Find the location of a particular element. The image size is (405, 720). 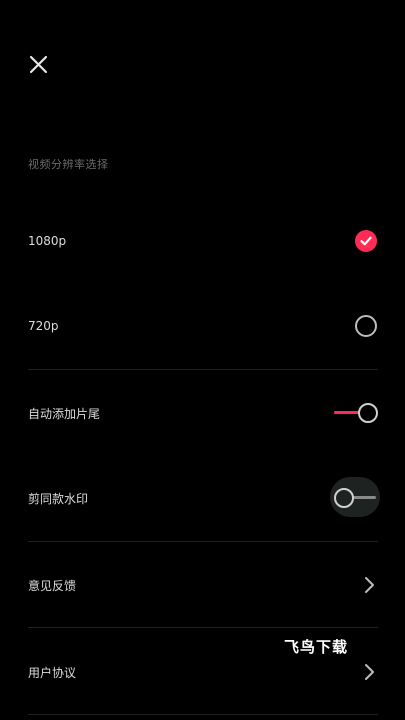

auto-add-ending-switch is located at coordinates (356, 413).